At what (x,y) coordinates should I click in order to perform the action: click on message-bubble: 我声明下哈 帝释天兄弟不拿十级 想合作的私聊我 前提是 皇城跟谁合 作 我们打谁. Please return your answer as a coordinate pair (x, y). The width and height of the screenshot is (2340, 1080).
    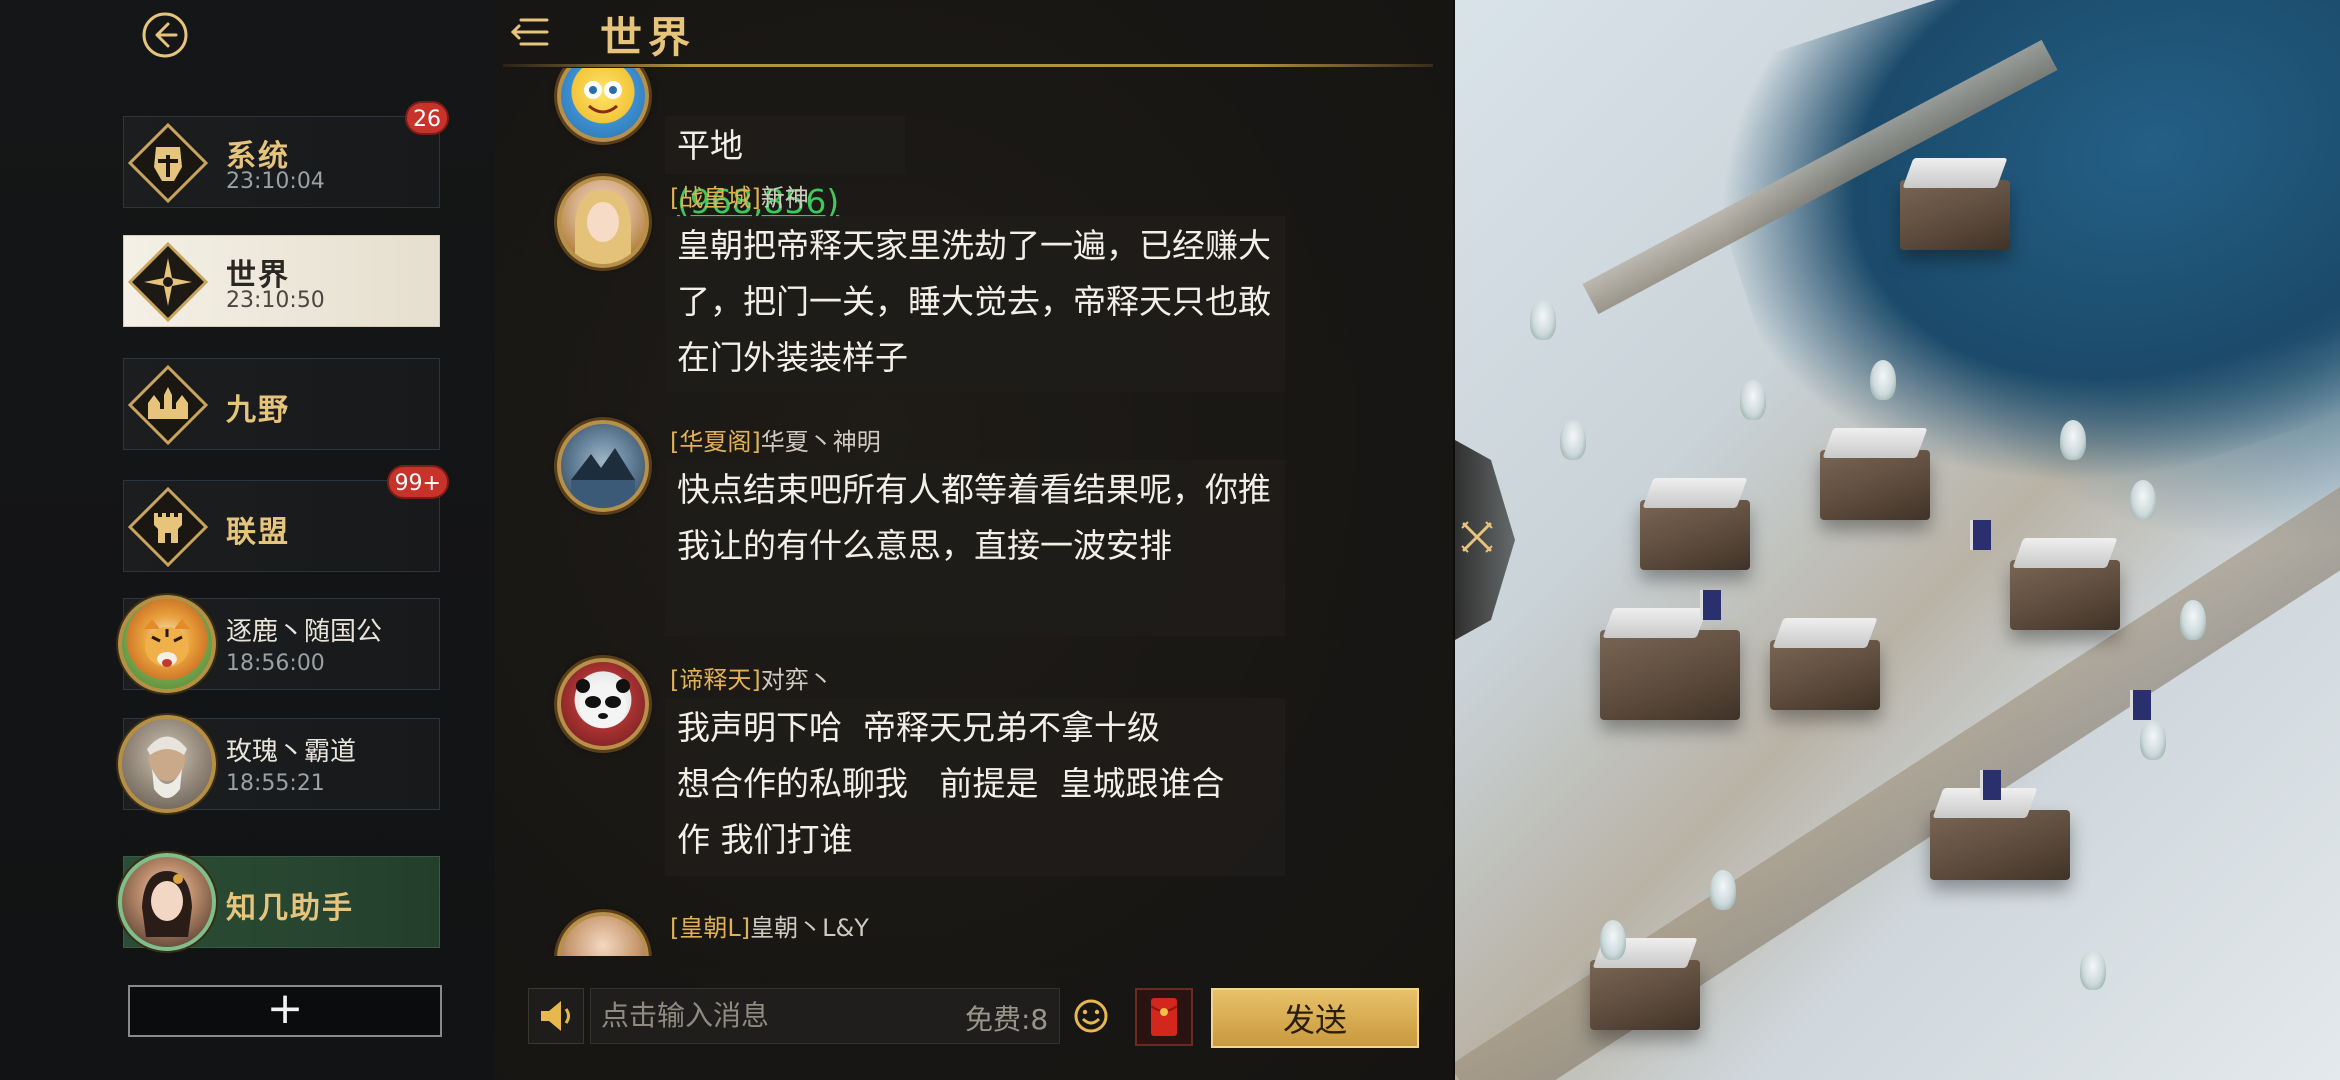
    Looking at the image, I should click on (975, 787).